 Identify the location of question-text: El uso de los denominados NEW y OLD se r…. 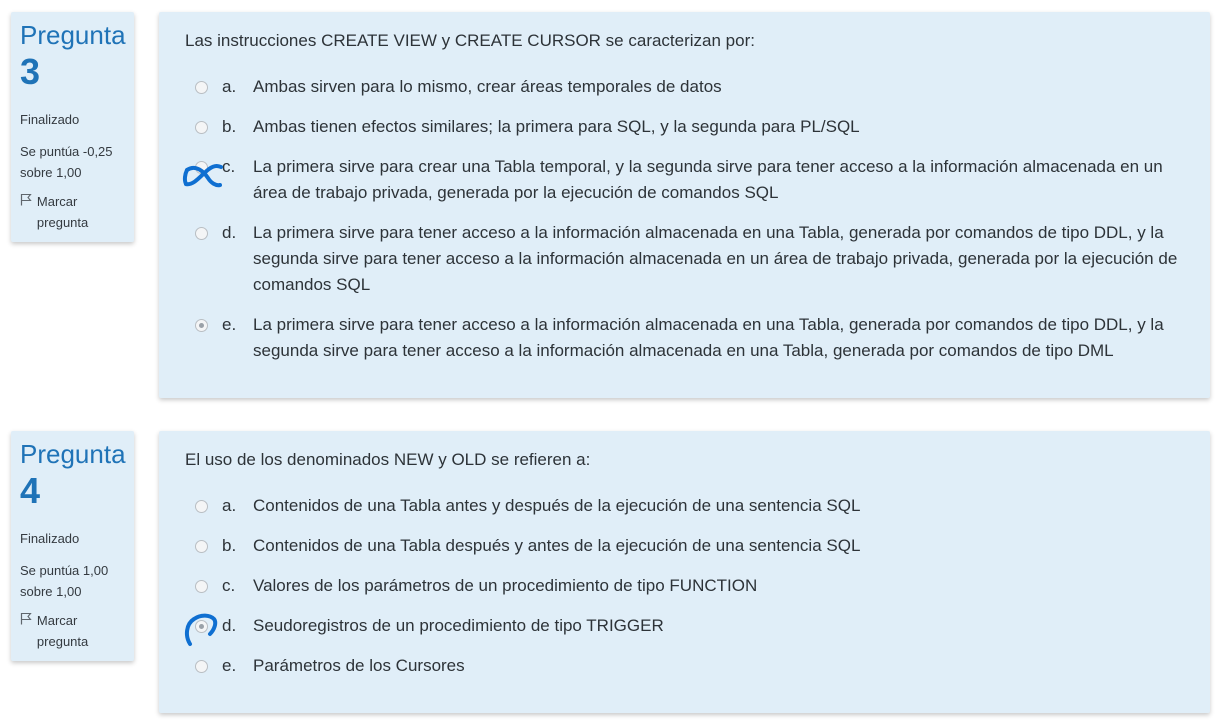
(388, 459).